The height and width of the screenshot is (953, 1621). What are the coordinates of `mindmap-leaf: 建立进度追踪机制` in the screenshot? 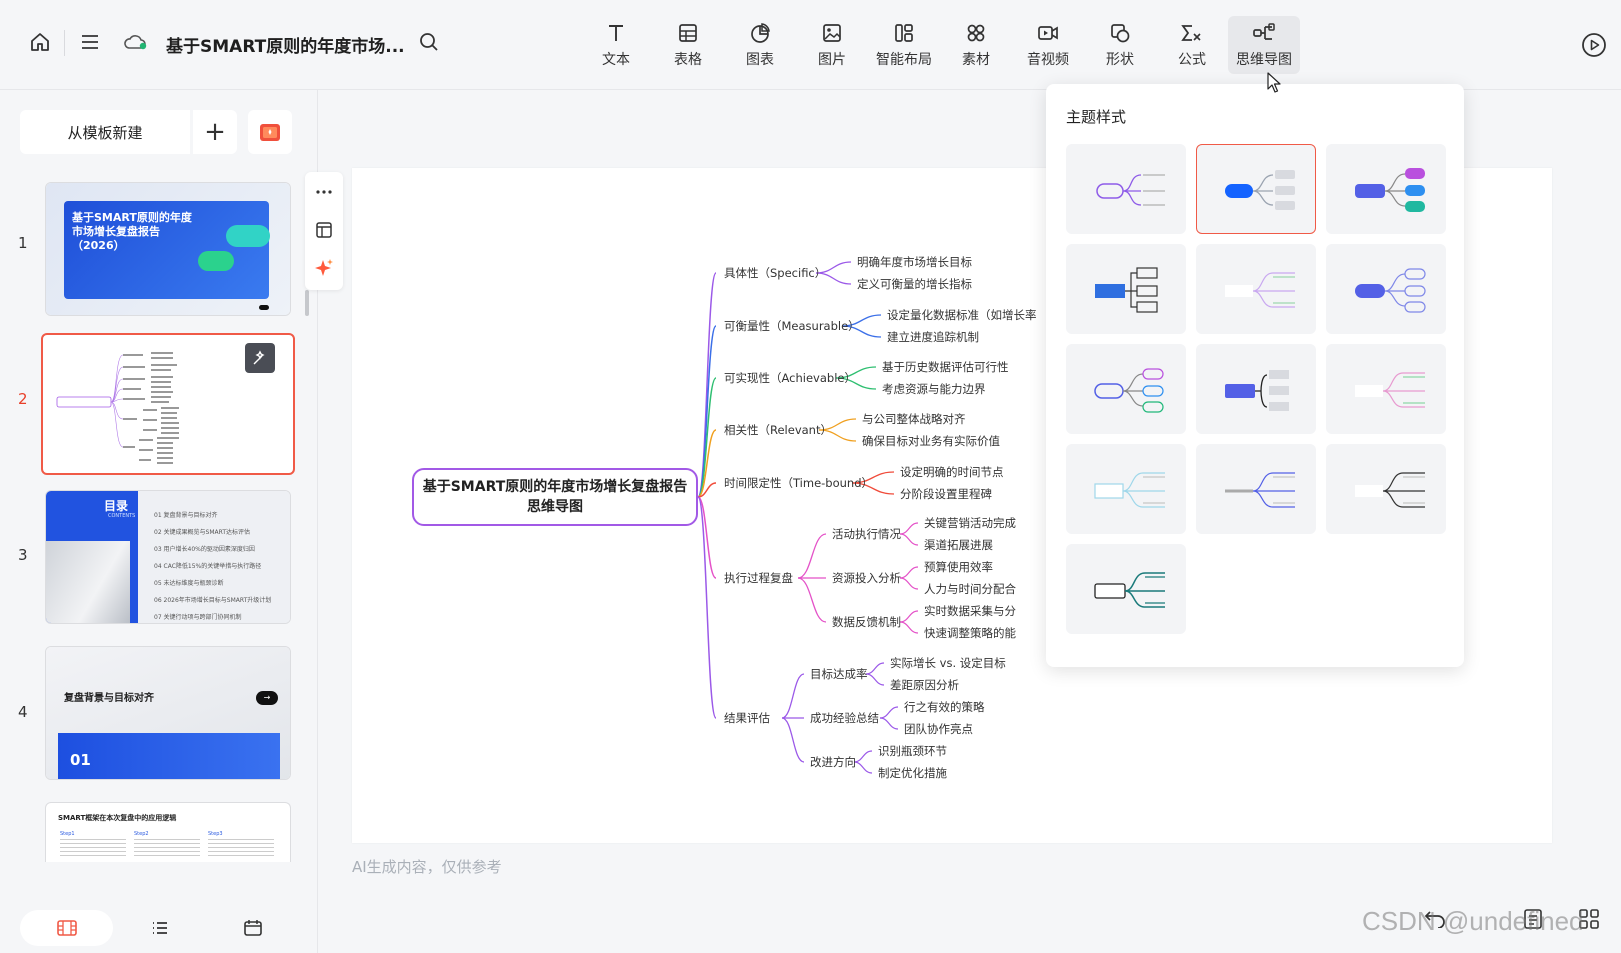 It's located at (933, 337).